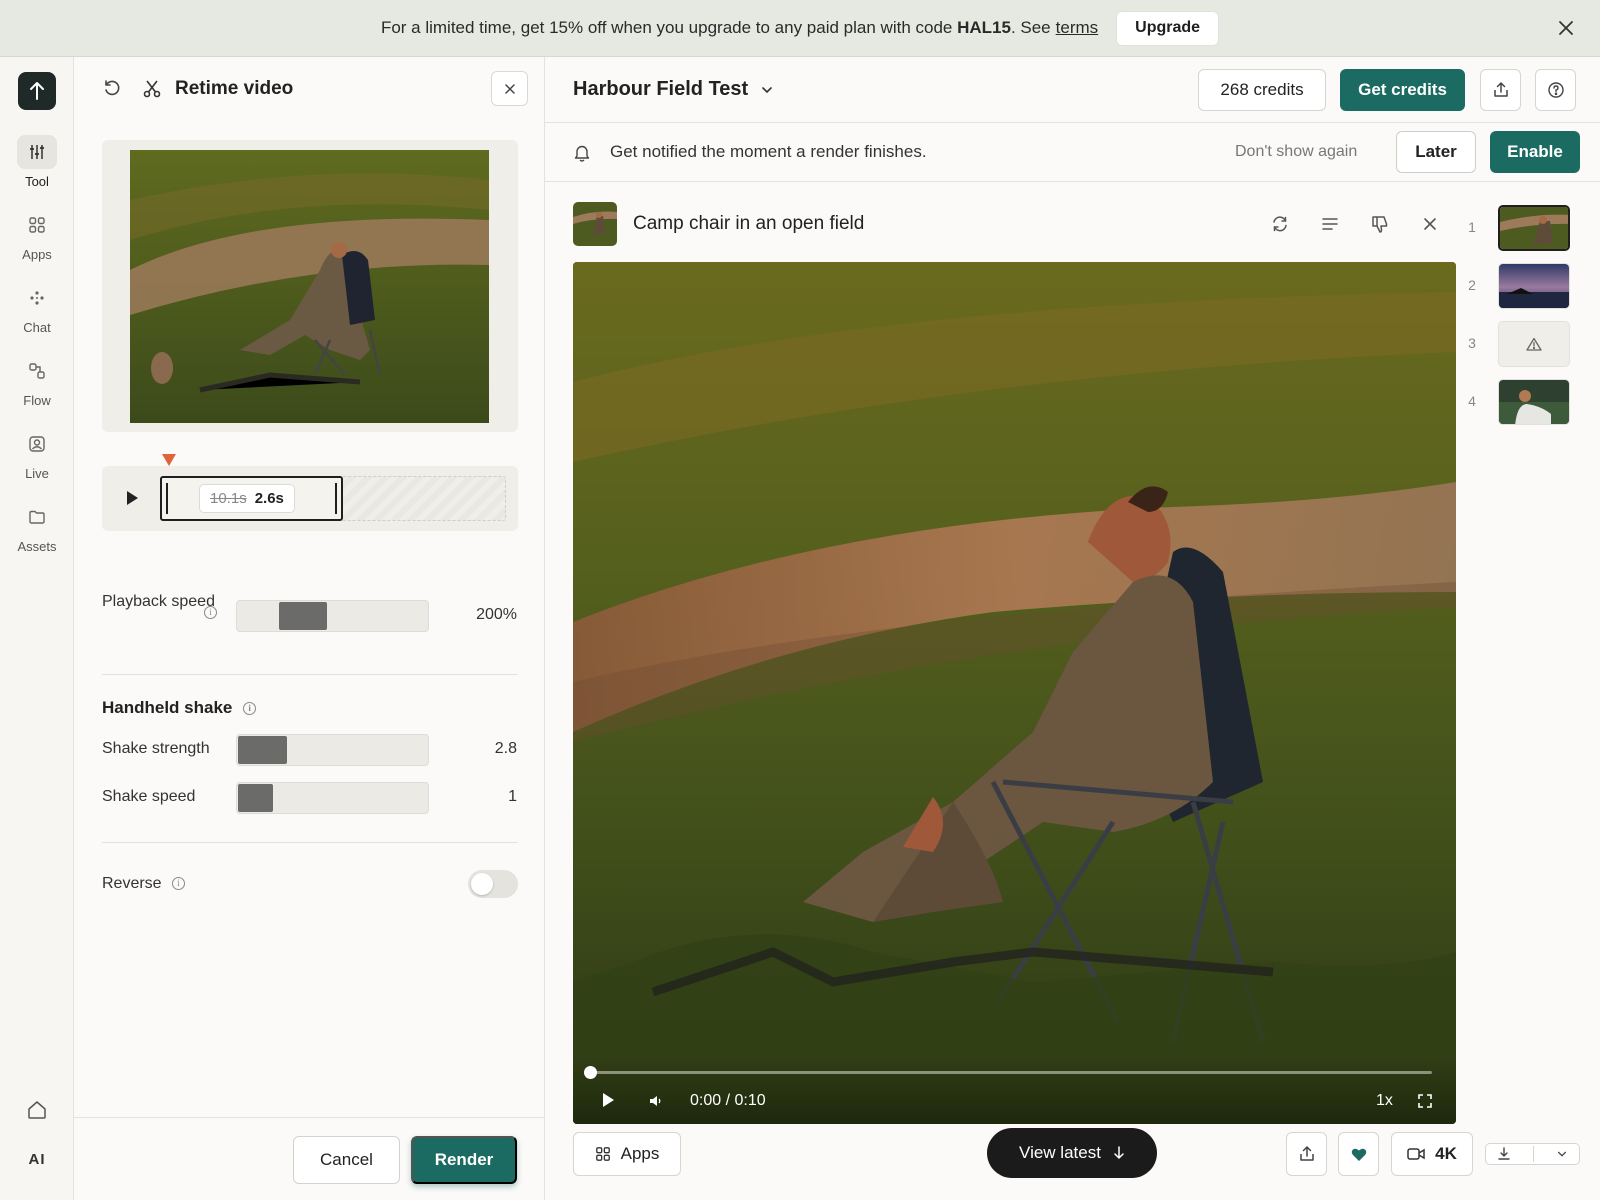 The width and height of the screenshot is (1600, 1200). I want to click on version-thumbnail: 4, so click(1527, 402).